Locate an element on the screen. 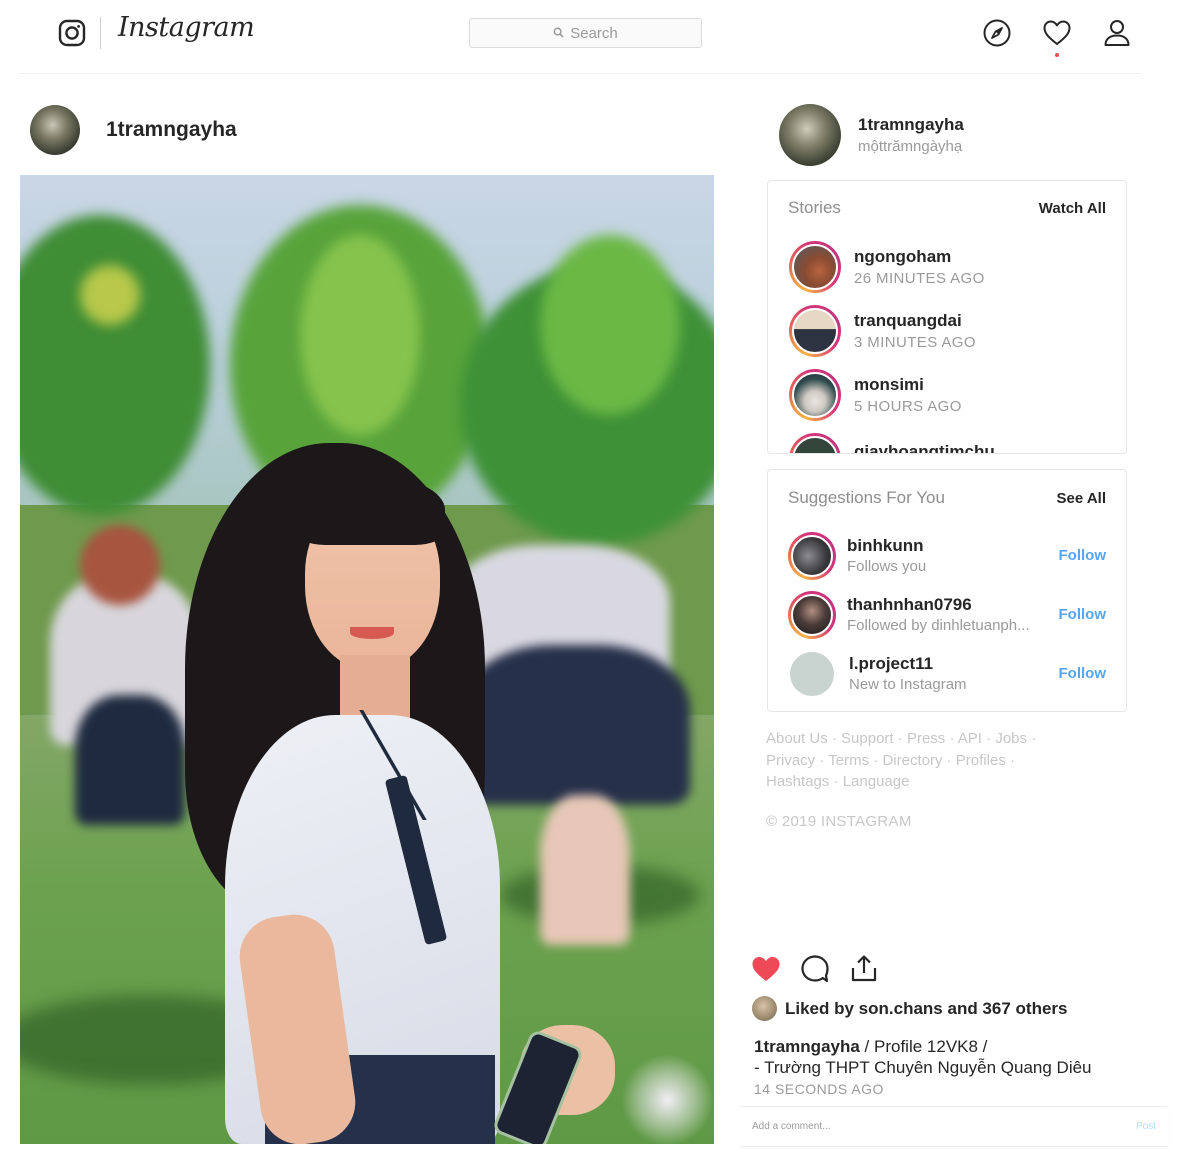 The height and width of the screenshot is (1170, 1200). post-actions is located at coordinates (815, 969).